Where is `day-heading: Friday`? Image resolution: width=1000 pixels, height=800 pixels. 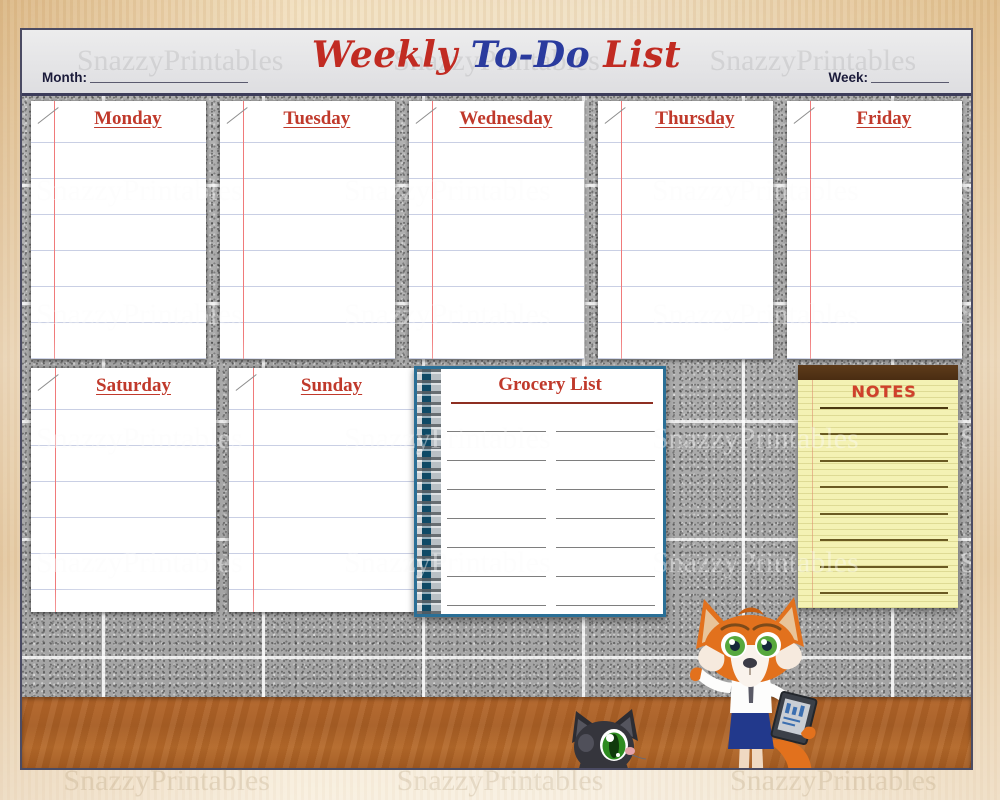 day-heading: Friday is located at coordinates (884, 118).